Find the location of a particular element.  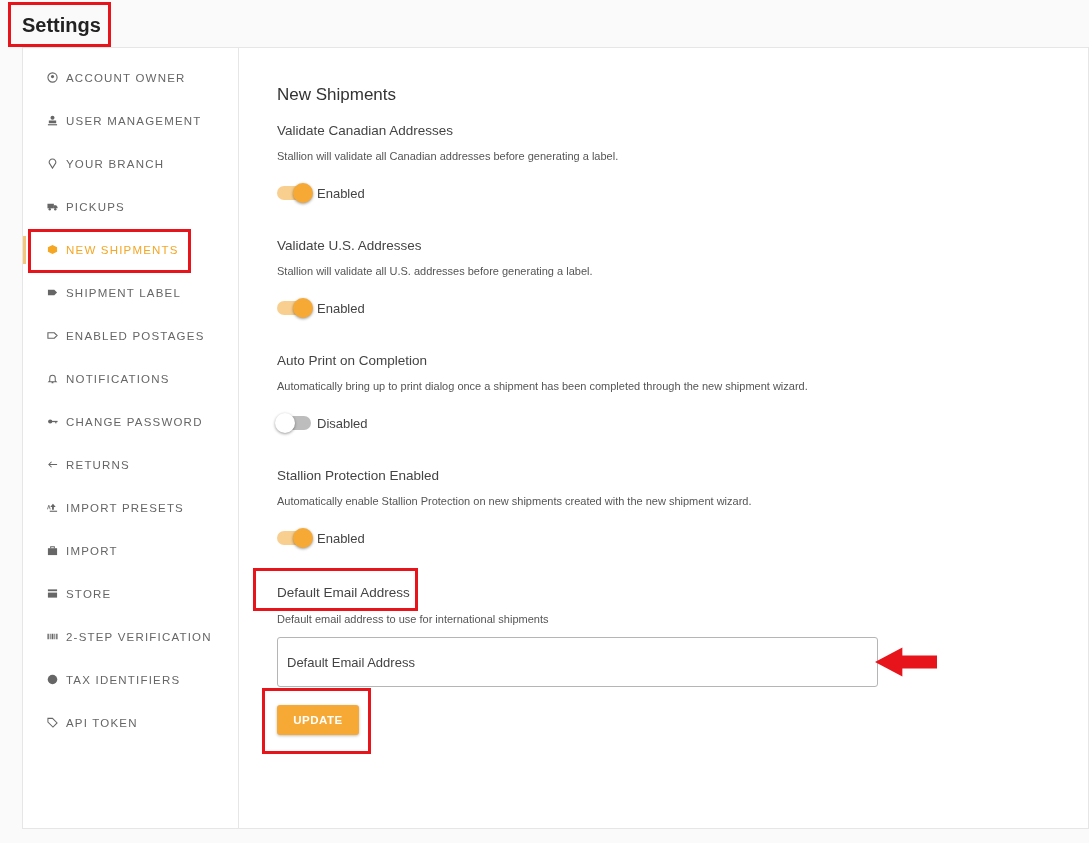

location-pin-icon is located at coordinates (52, 163).